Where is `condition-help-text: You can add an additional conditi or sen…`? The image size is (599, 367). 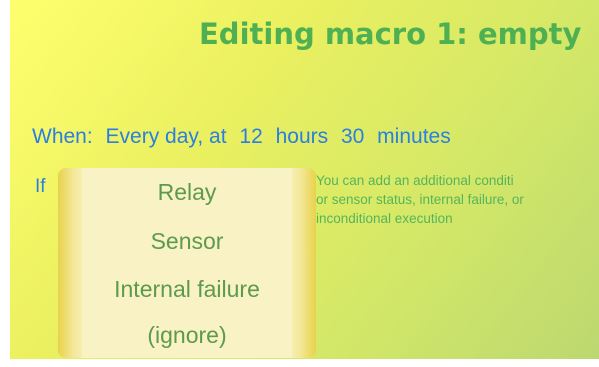 condition-help-text: You can add an additional conditi or sen… is located at coordinates (457, 199).